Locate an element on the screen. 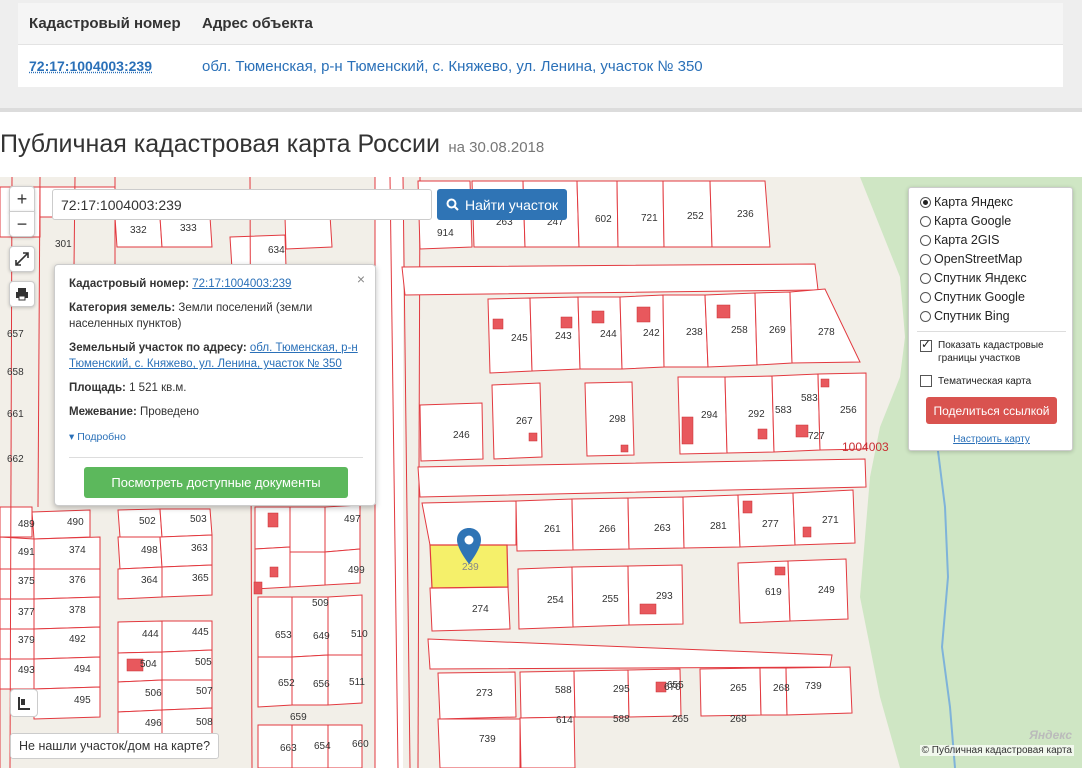 The image size is (1082, 768). parcel-number: 363 is located at coordinates (199, 548).